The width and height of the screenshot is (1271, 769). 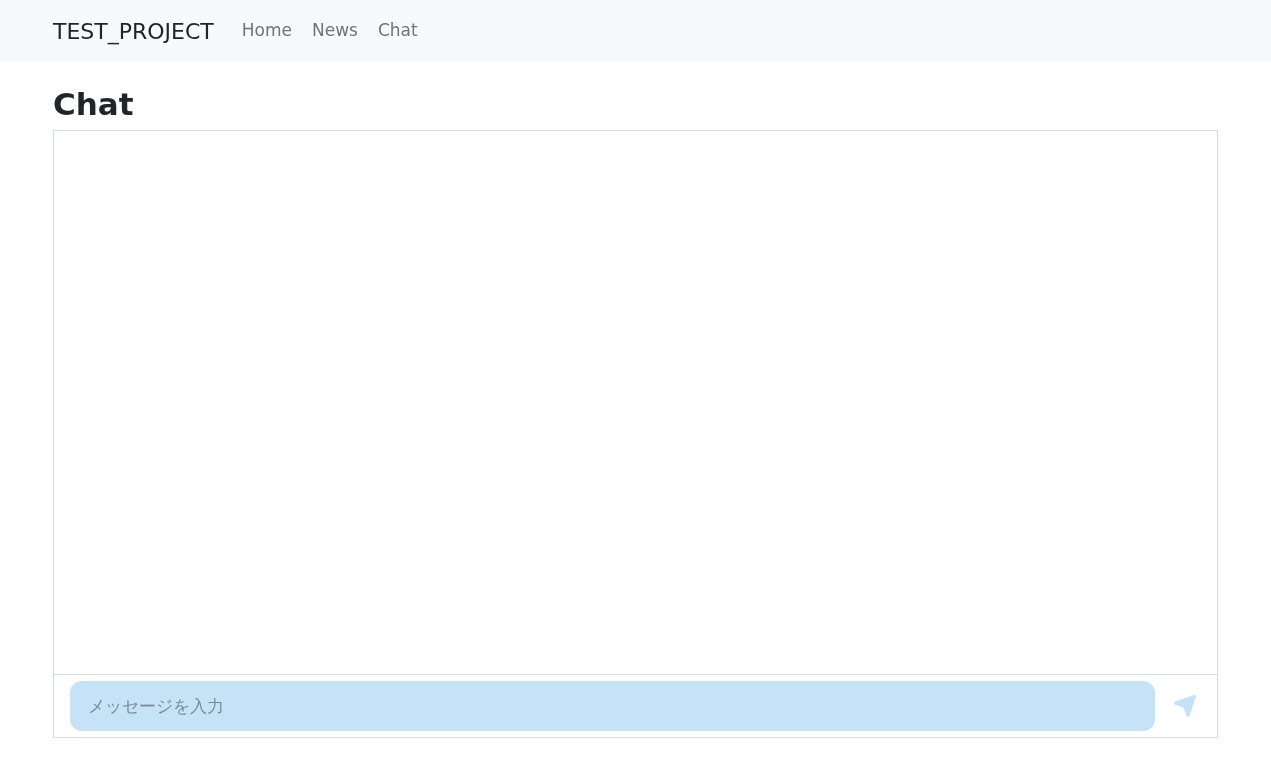 I want to click on page-title: Chat, so click(x=94, y=104).